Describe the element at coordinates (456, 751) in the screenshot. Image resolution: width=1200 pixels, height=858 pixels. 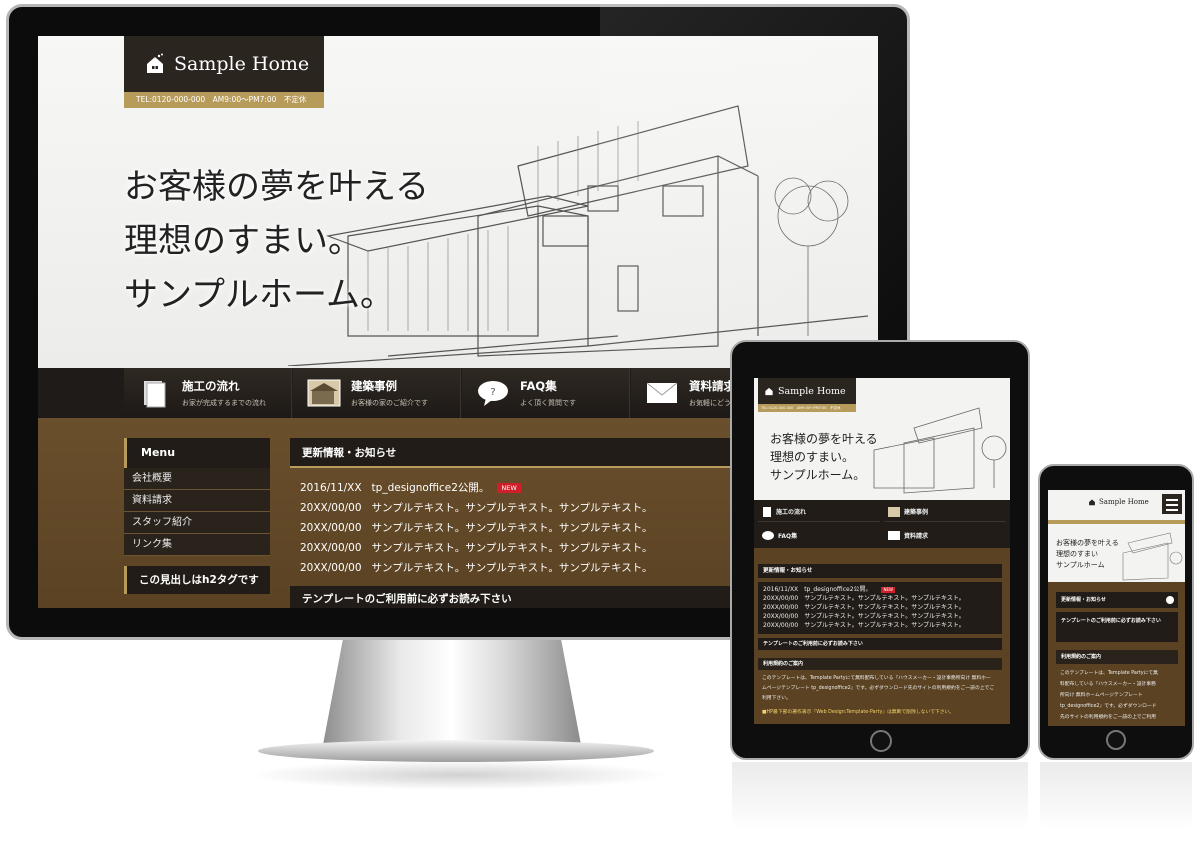
I see `monitor-stand-base` at that location.